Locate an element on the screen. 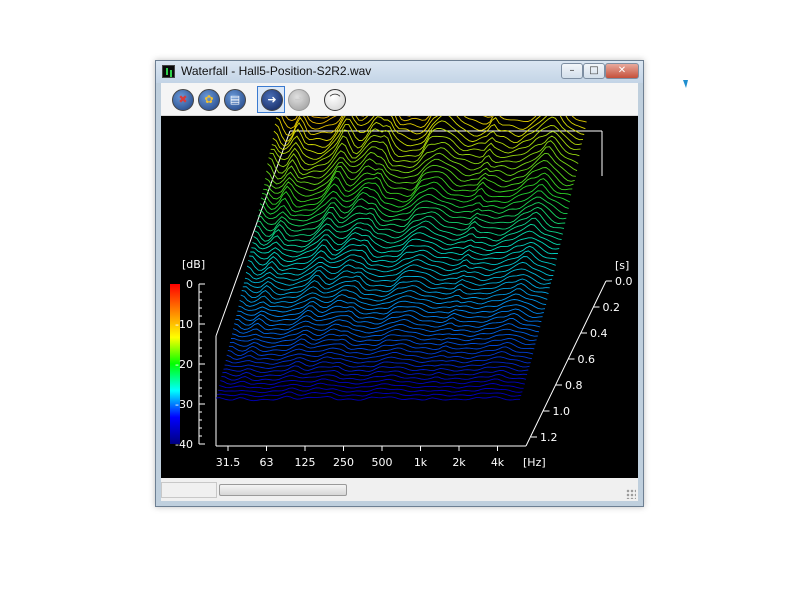  print-icon: ▤ is located at coordinates (235, 100).